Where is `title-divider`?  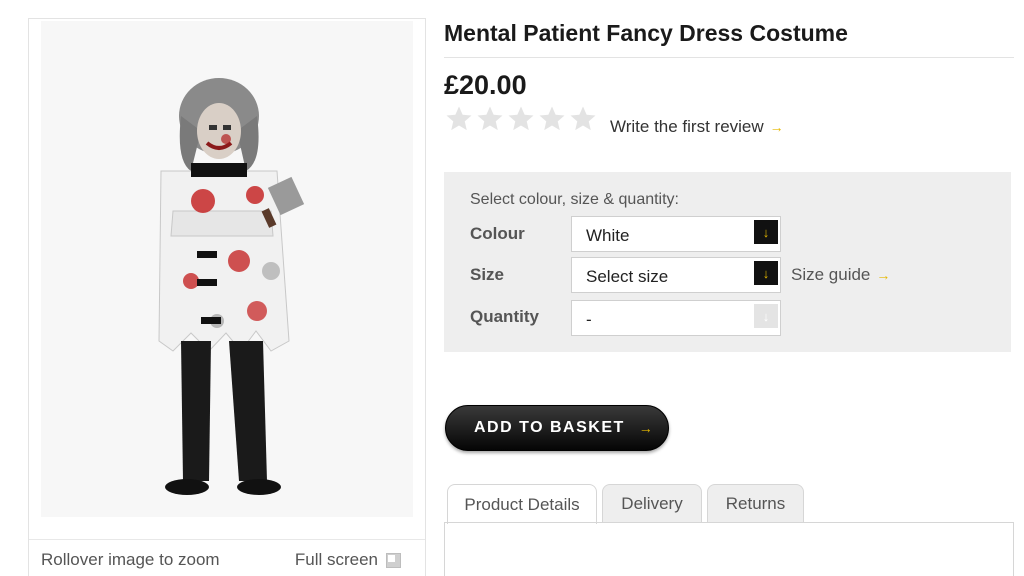 title-divider is located at coordinates (729, 57).